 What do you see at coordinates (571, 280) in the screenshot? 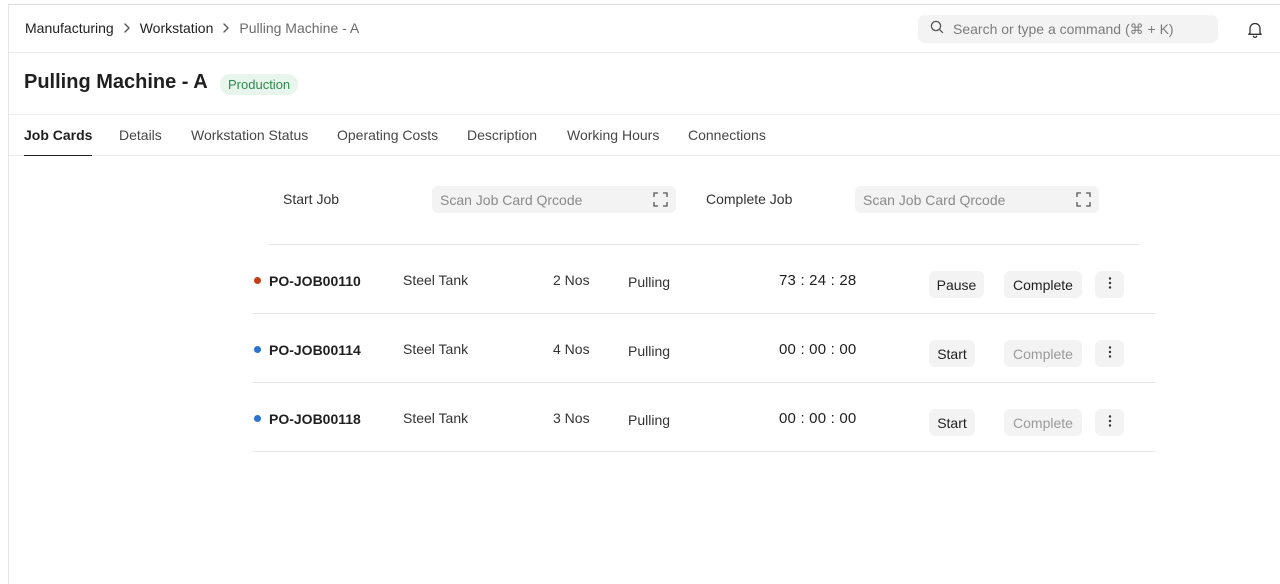
I see `job-qty: 2 Nos` at bounding box center [571, 280].